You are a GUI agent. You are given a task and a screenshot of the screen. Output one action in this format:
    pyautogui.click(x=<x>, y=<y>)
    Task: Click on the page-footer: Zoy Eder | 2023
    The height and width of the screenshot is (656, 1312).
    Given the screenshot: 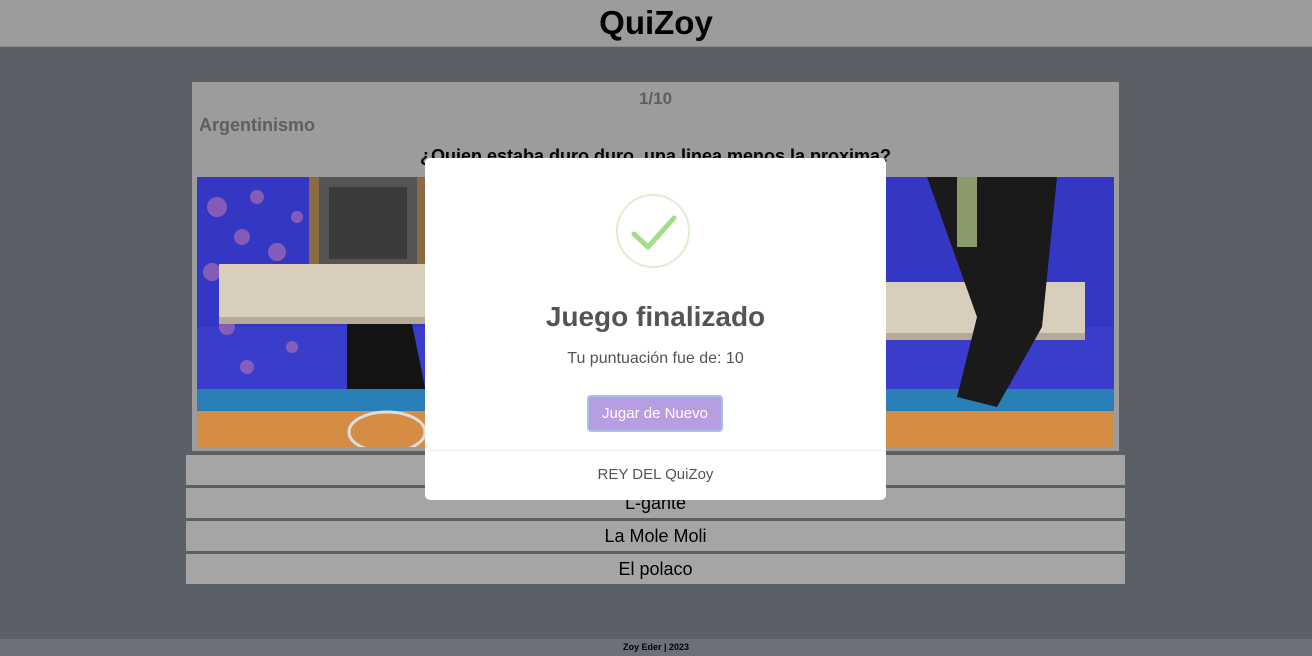 What is the action you would take?
    pyautogui.click(x=656, y=647)
    